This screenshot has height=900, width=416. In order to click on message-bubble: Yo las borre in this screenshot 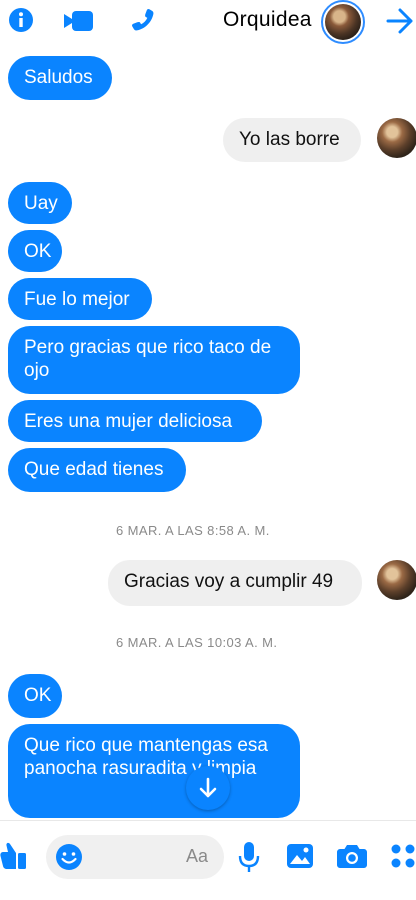, I will do `click(292, 140)`.